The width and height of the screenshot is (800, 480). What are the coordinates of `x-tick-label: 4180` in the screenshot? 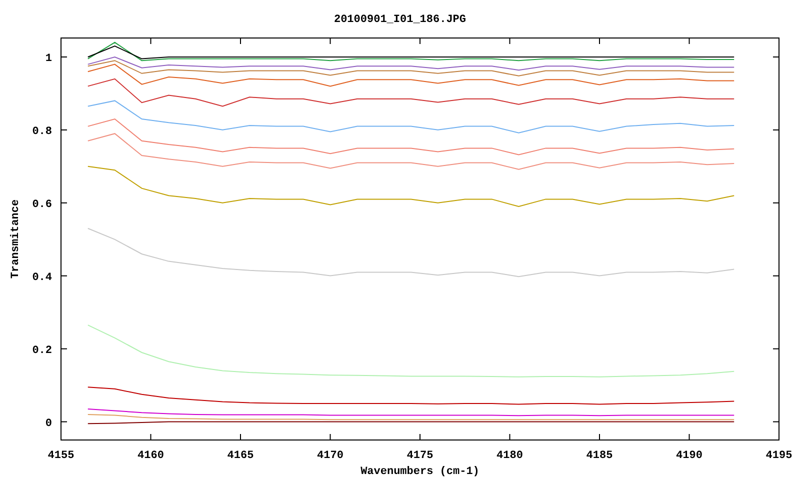 It's located at (509, 456).